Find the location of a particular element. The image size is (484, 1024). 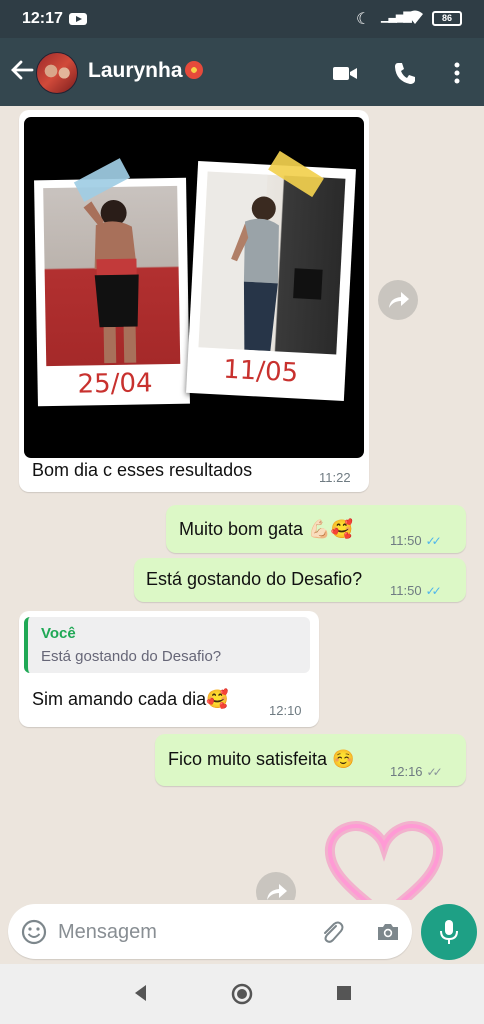

delivered-ticks-icon: ✓✓ is located at coordinates (434, 772).